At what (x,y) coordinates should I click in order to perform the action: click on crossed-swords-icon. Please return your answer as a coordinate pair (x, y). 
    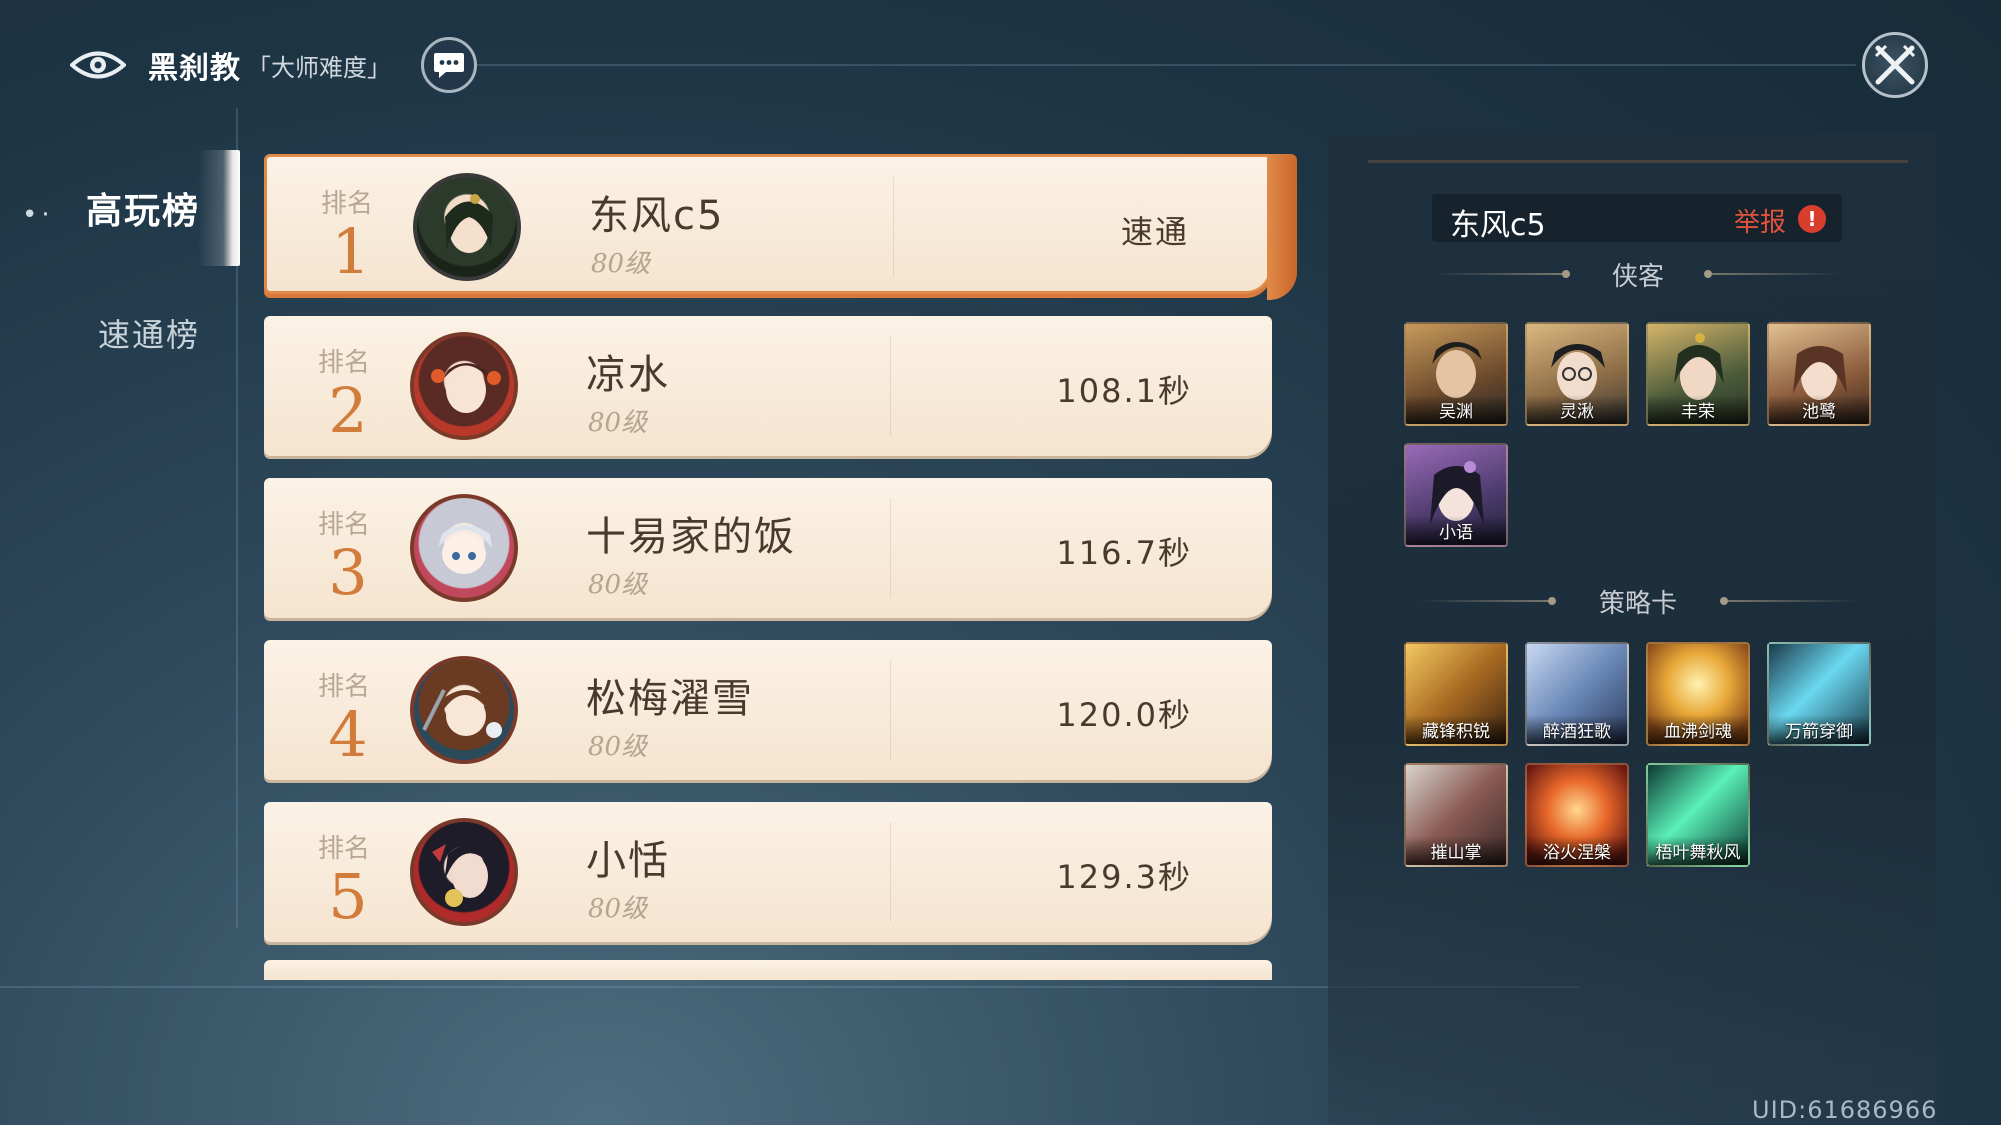
    Looking at the image, I should click on (1895, 64).